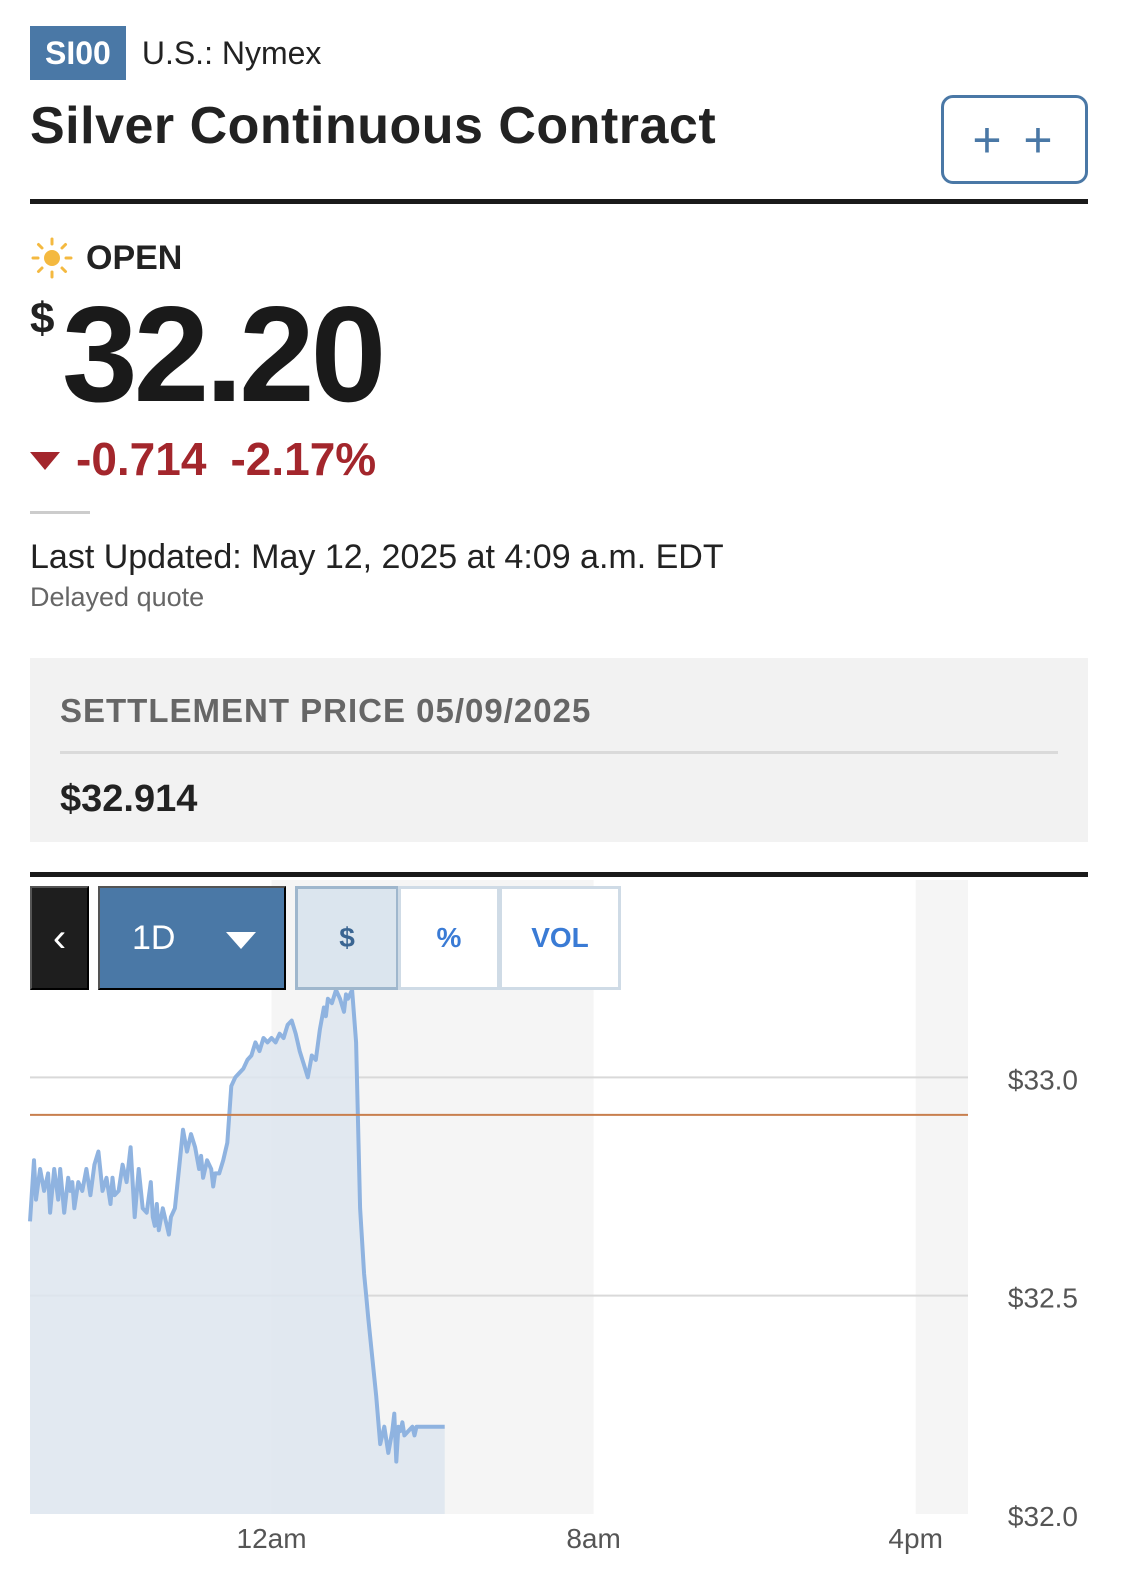 Image resolution: width=1125 pixels, height=1578 pixels. What do you see at coordinates (1043, 1079) in the screenshot?
I see `y-tick-label: $33.0` at bounding box center [1043, 1079].